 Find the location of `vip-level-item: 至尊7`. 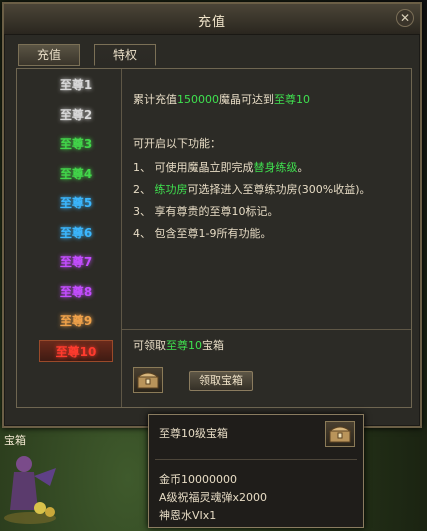

vip-level-item: 至尊7 is located at coordinates (76, 262).